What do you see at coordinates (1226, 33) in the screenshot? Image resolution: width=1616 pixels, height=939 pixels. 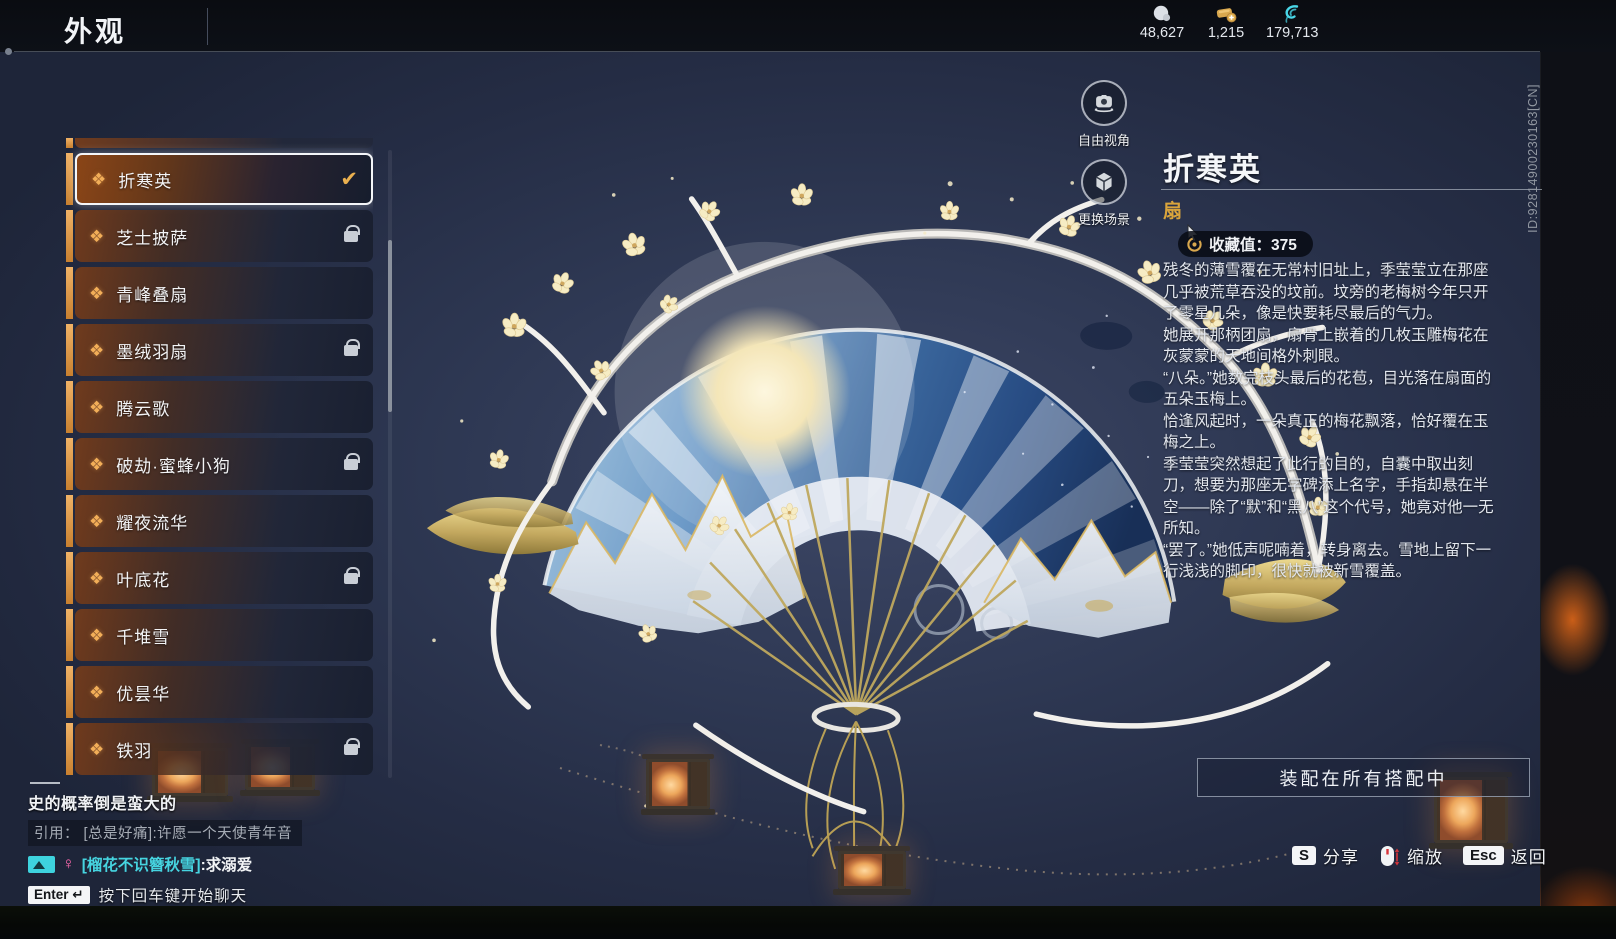 I see `currency-value: 1,215` at bounding box center [1226, 33].